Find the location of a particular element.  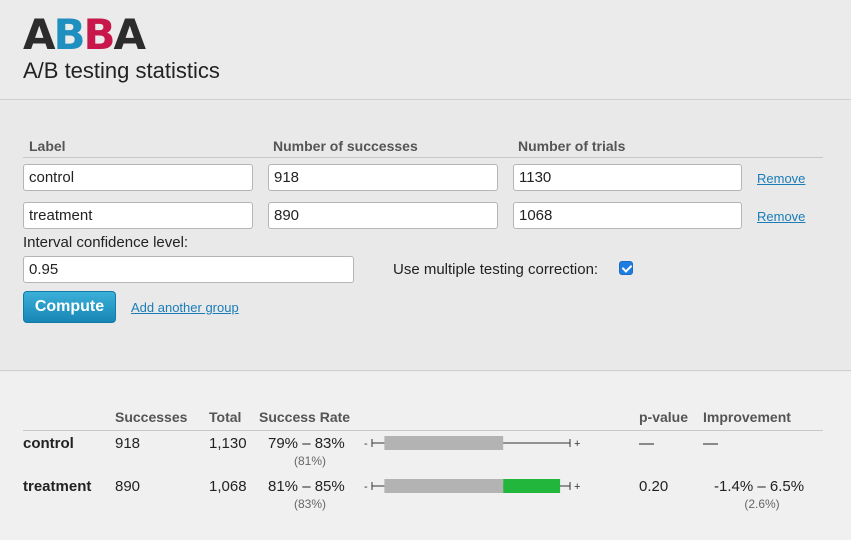

group-1-trials-input is located at coordinates (627, 177).